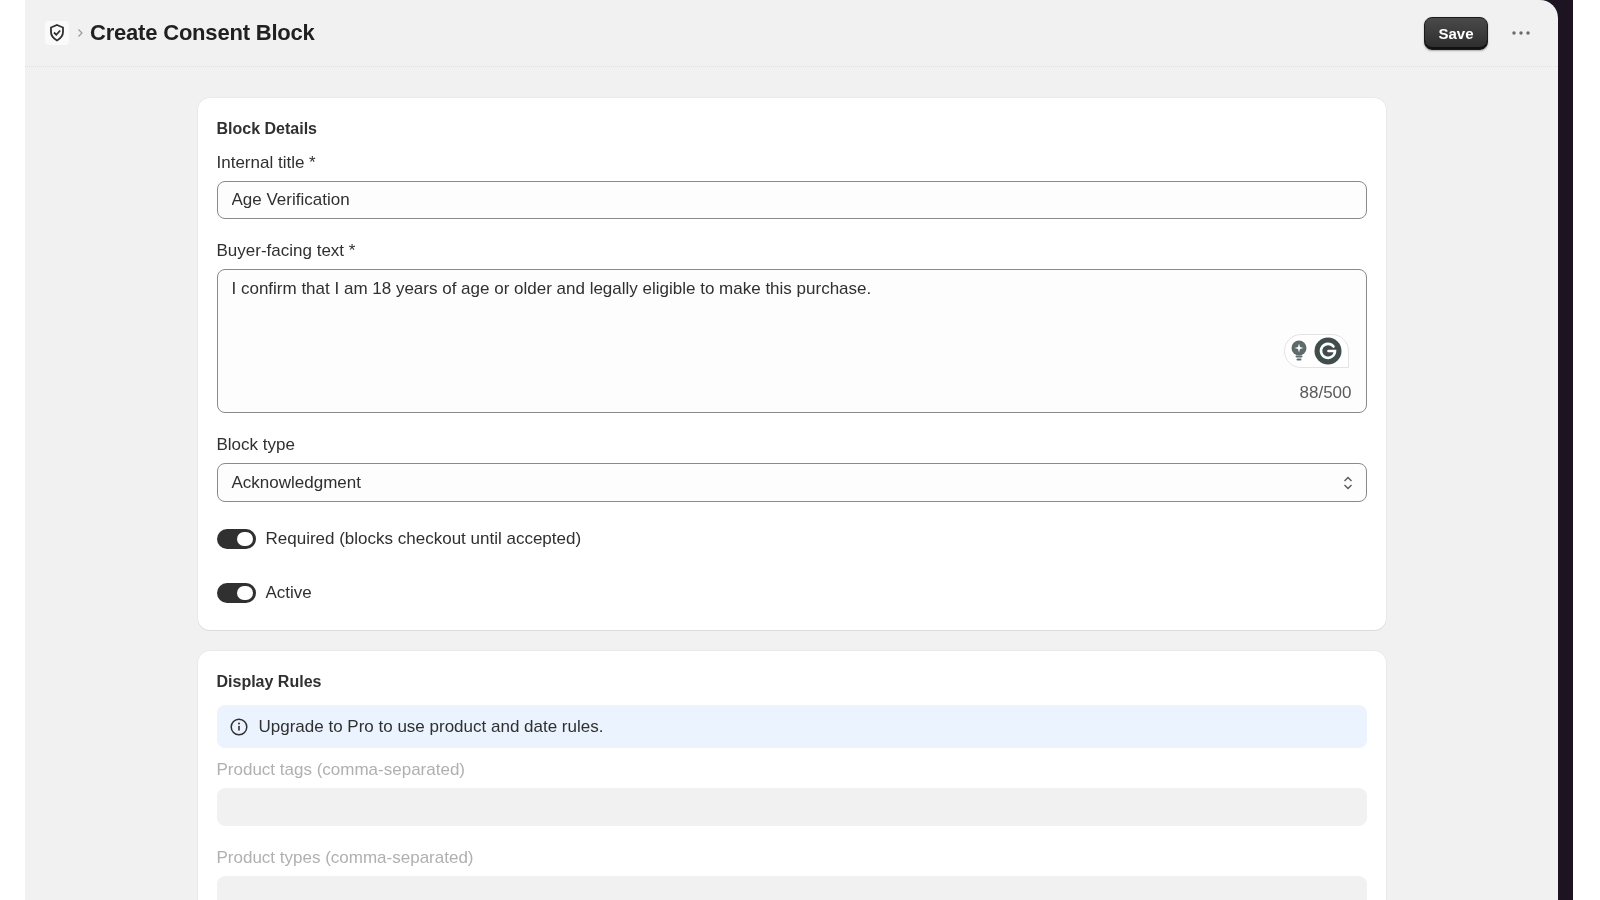  I want to click on writing-assistant-widget, so click(1316, 351).